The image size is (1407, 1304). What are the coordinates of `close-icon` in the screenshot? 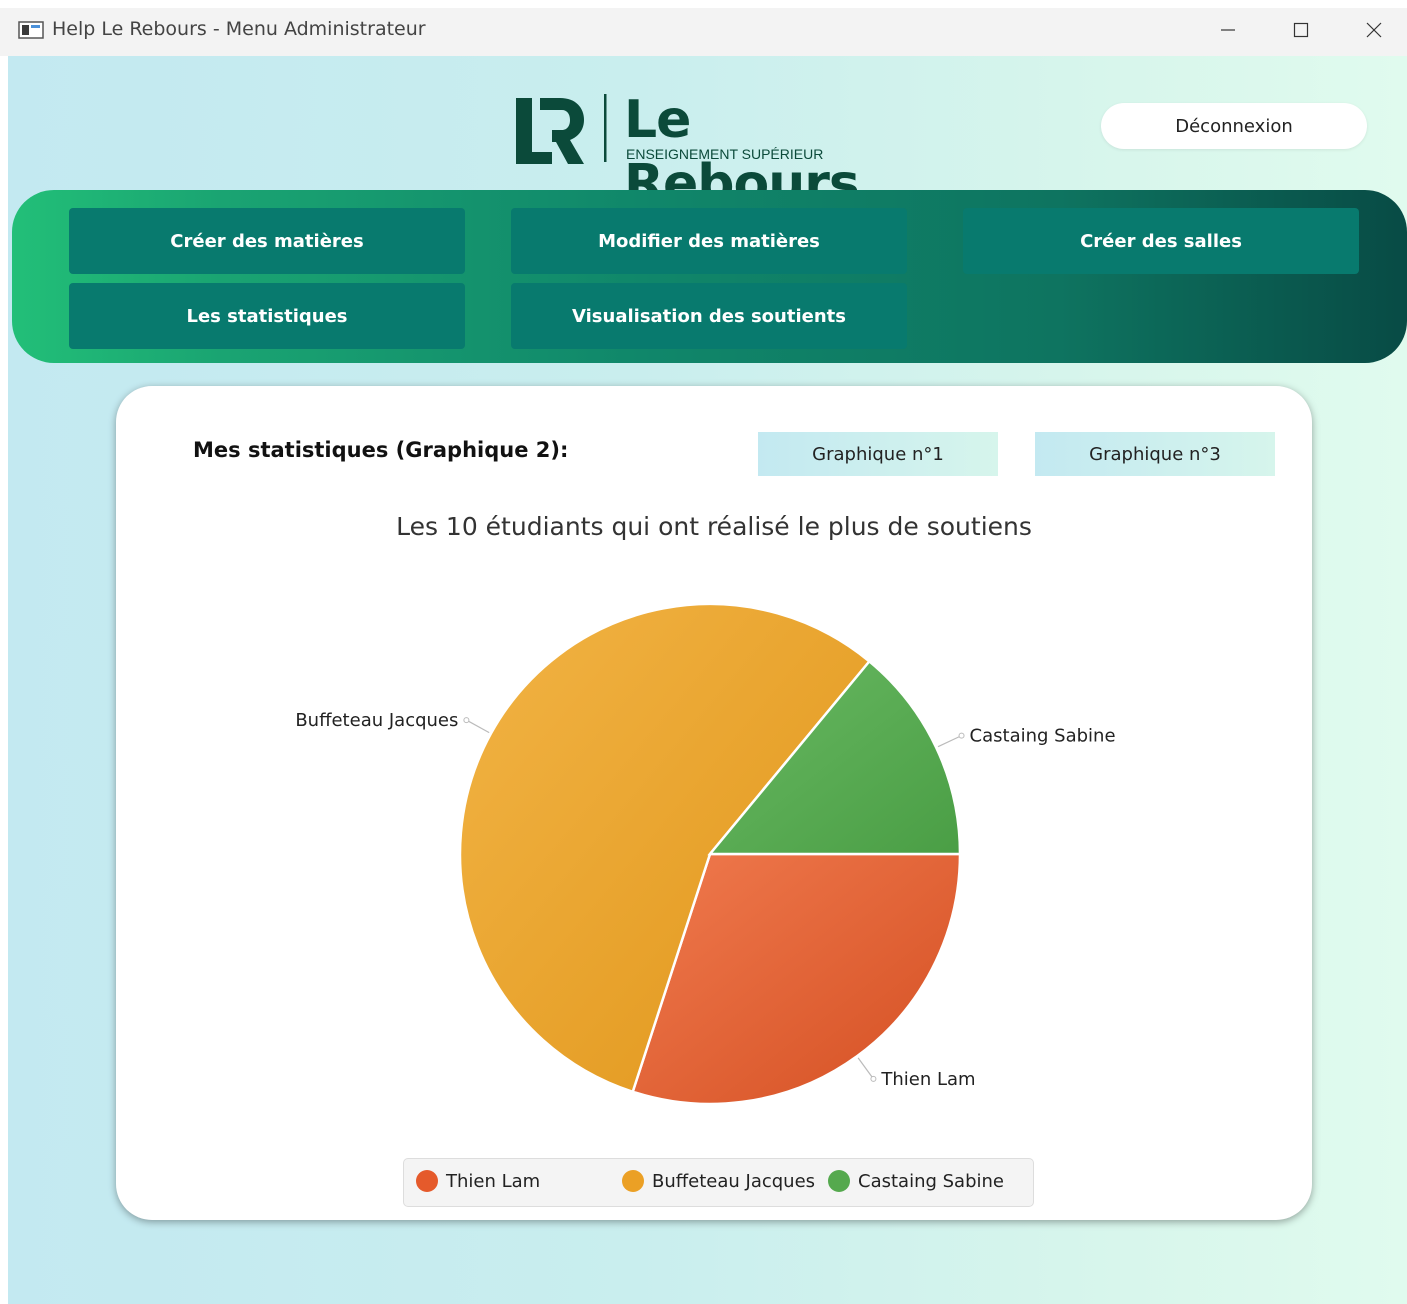 It's located at (1374, 30).